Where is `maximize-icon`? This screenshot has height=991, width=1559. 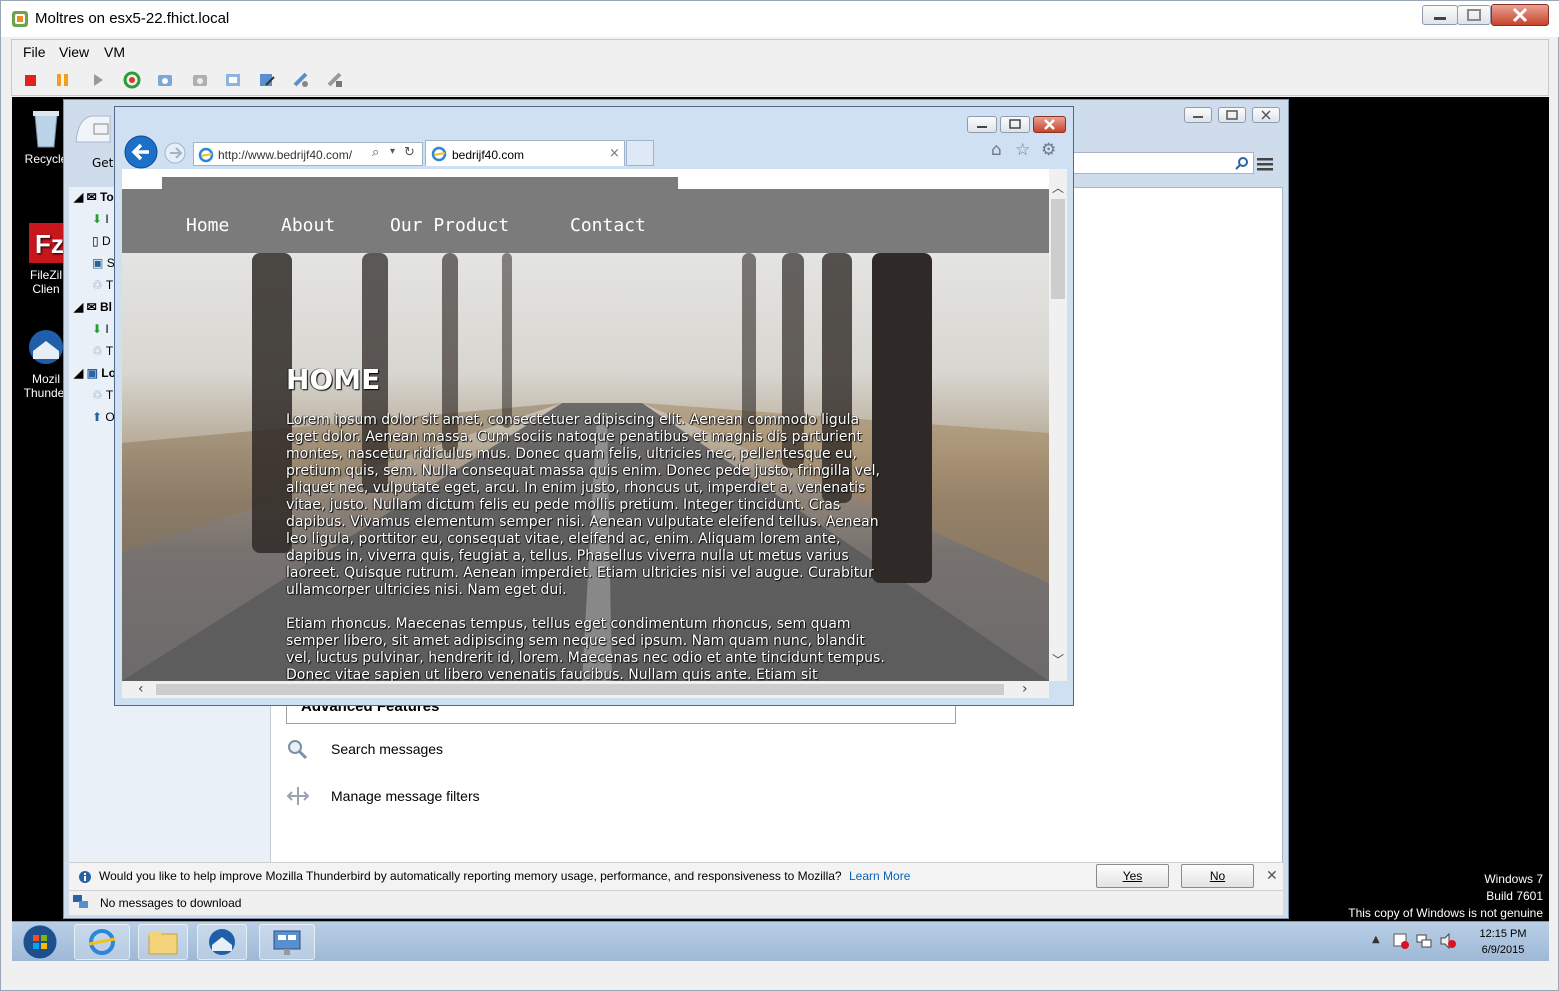 maximize-icon is located at coordinates (1015, 124).